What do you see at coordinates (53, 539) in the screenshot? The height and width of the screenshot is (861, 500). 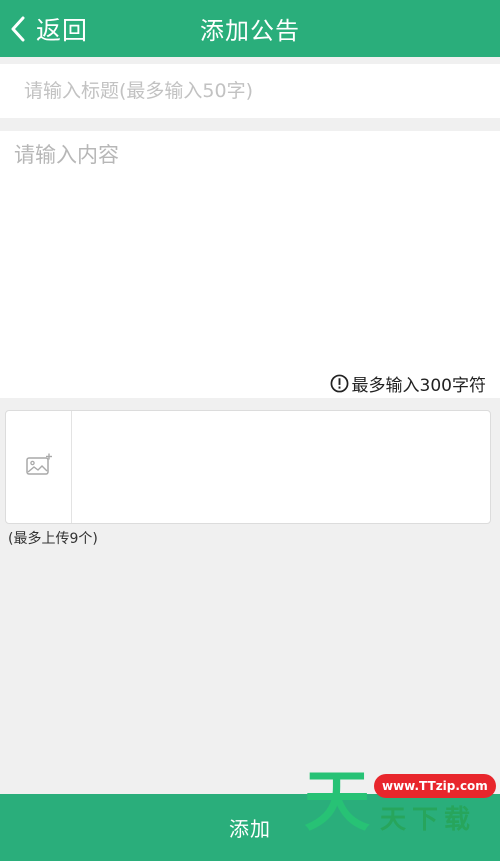 I see `upload-limit-hint: (最多上传9个)` at bounding box center [53, 539].